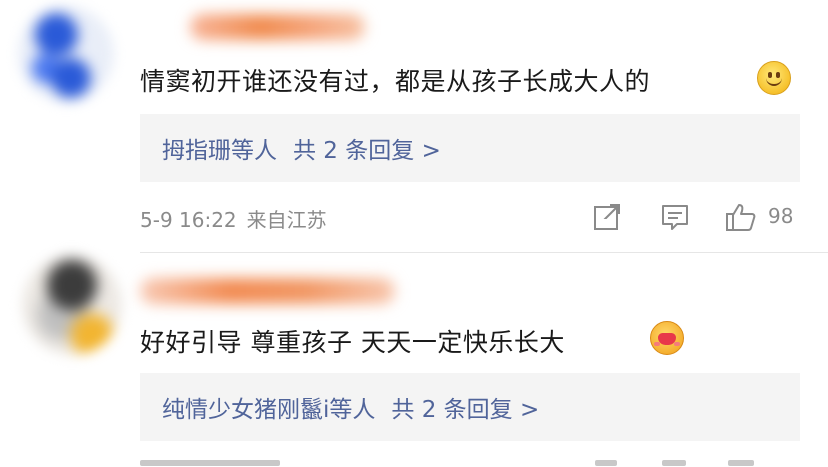 Image resolution: width=828 pixels, height=467 pixels. What do you see at coordinates (470, 148) in the screenshot?
I see `reply-summary: 拇指珊等人 共 2 条回复 >` at bounding box center [470, 148].